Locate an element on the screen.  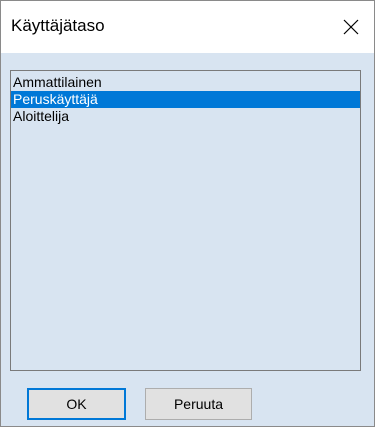
list-item-peruskayttaja: Peruskäyttäjä is located at coordinates (185, 99).